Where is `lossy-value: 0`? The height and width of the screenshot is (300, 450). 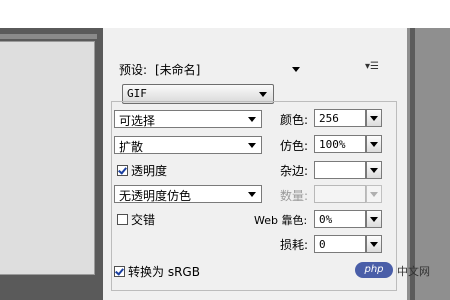 lossy-value: 0 is located at coordinates (322, 244).